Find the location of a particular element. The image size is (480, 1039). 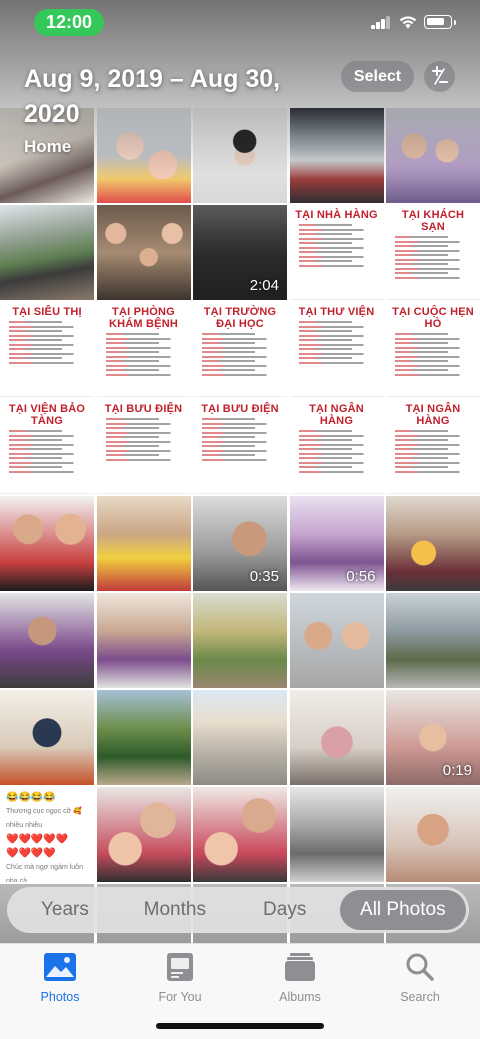

video-thumbnail: 2:04 is located at coordinates (240, 252).